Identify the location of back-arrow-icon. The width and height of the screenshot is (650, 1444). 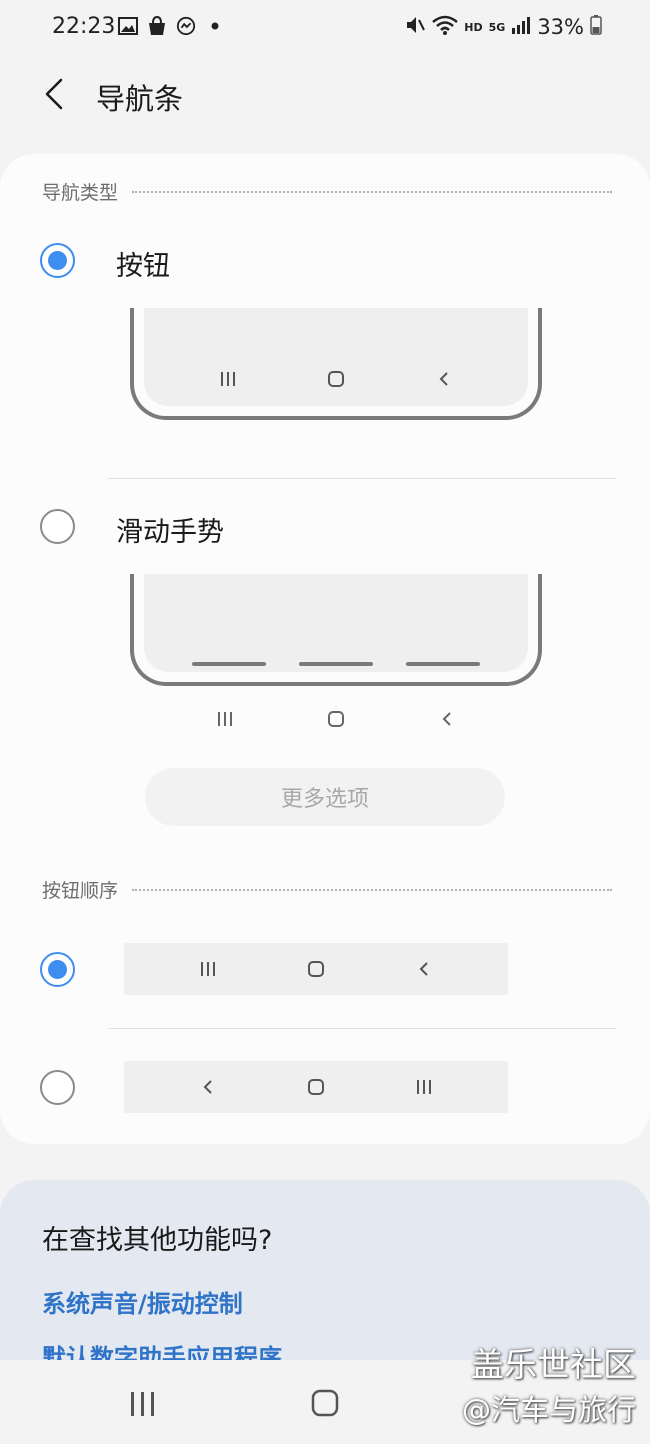
(54, 94).